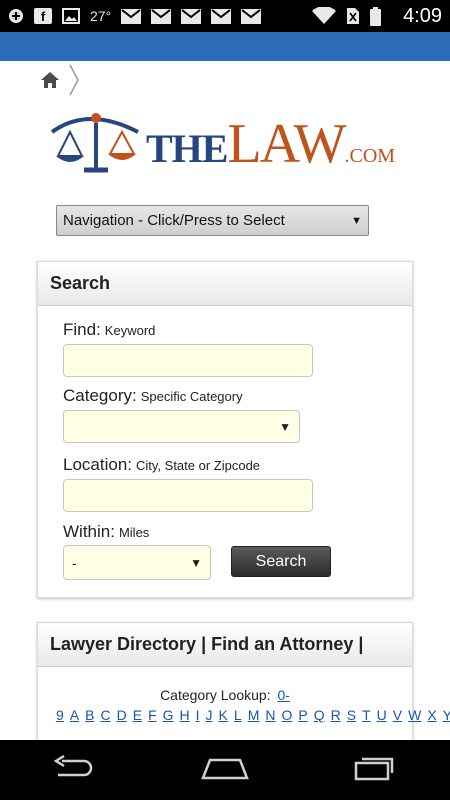 The width and height of the screenshot is (450, 800). What do you see at coordinates (209, 715) in the screenshot?
I see `lookup-link-j: J` at bounding box center [209, 715].